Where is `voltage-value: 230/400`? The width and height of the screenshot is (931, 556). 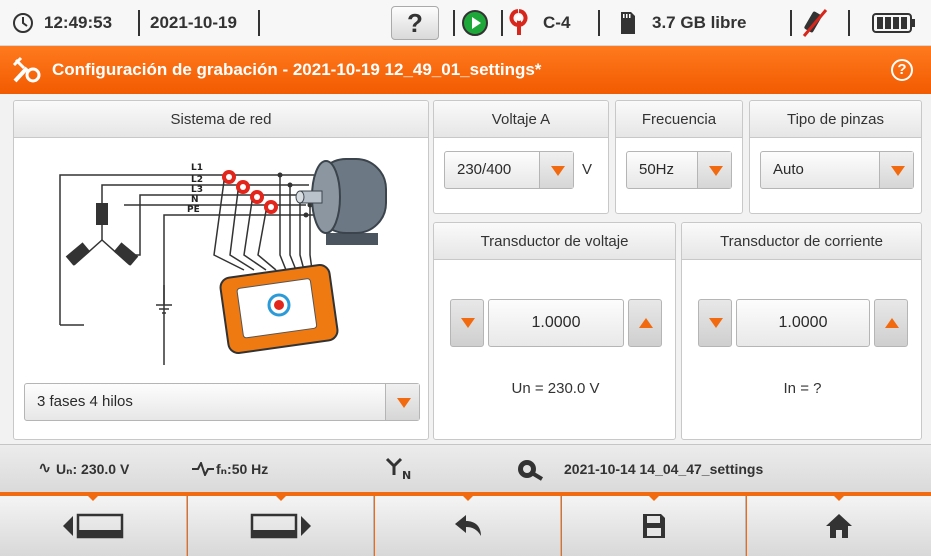
voltage-value: 230/400 is located at coordinates (484, 169).